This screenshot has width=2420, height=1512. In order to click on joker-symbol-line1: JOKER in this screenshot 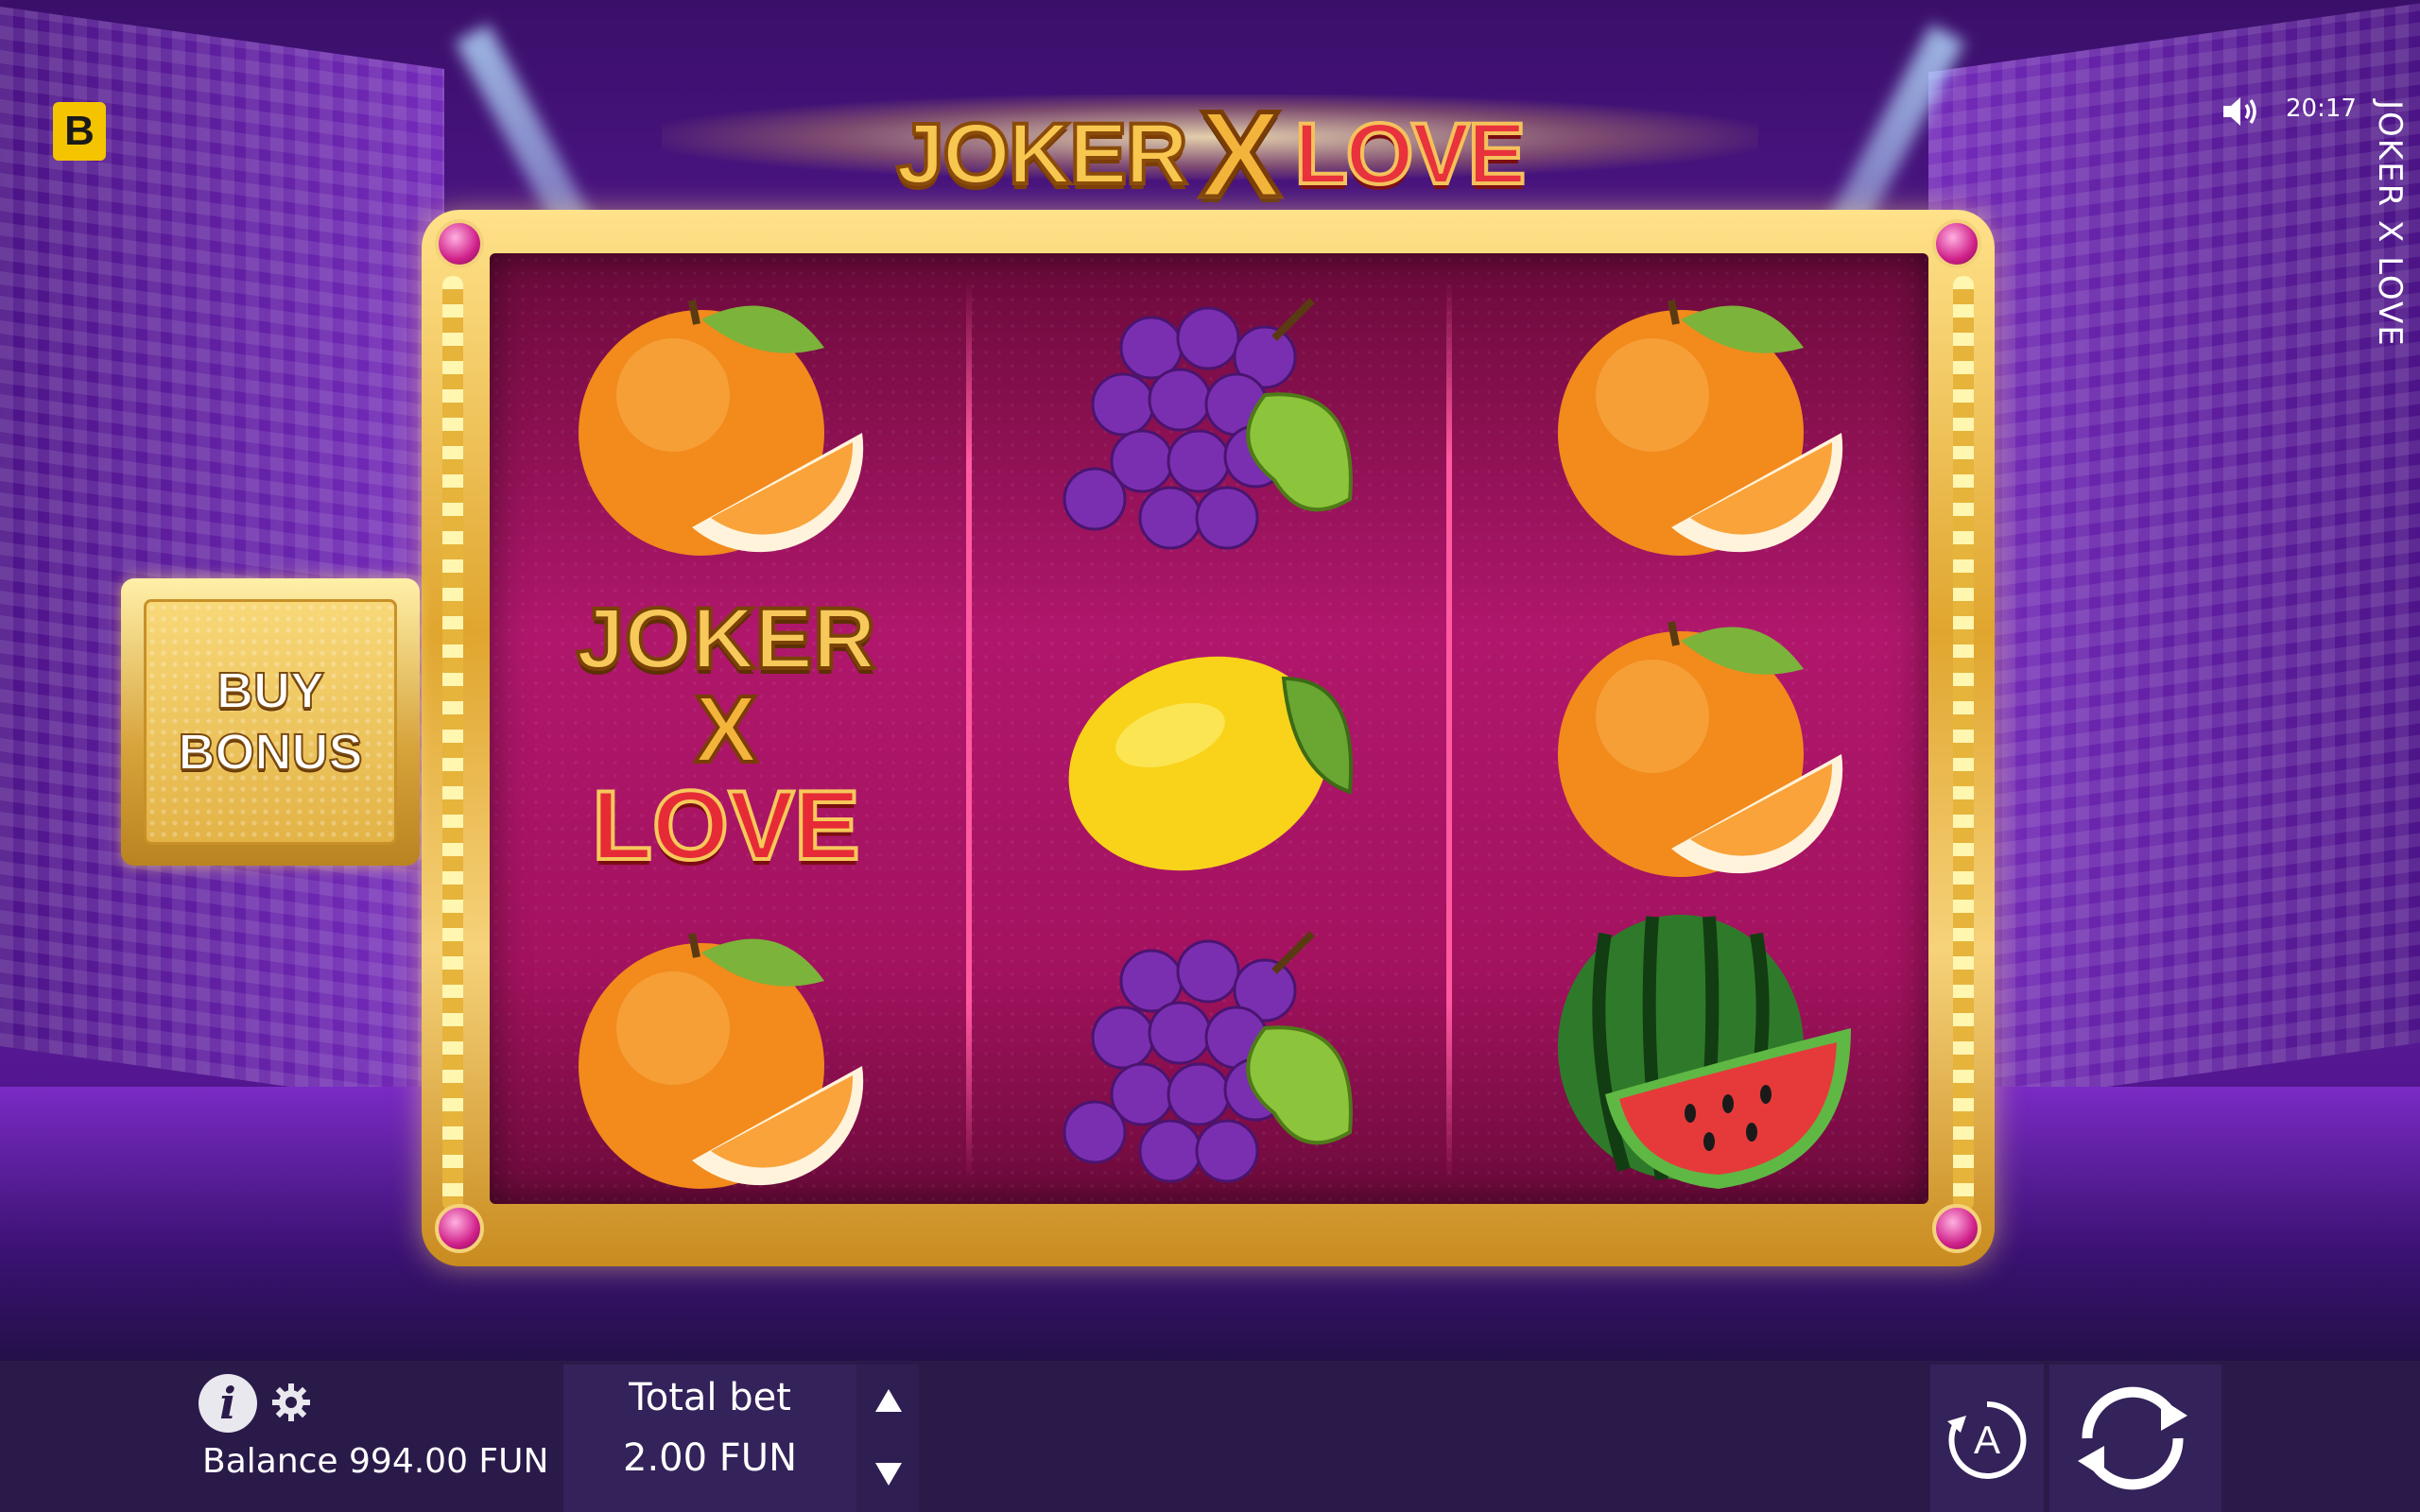, I will do `click(726, 639)`.